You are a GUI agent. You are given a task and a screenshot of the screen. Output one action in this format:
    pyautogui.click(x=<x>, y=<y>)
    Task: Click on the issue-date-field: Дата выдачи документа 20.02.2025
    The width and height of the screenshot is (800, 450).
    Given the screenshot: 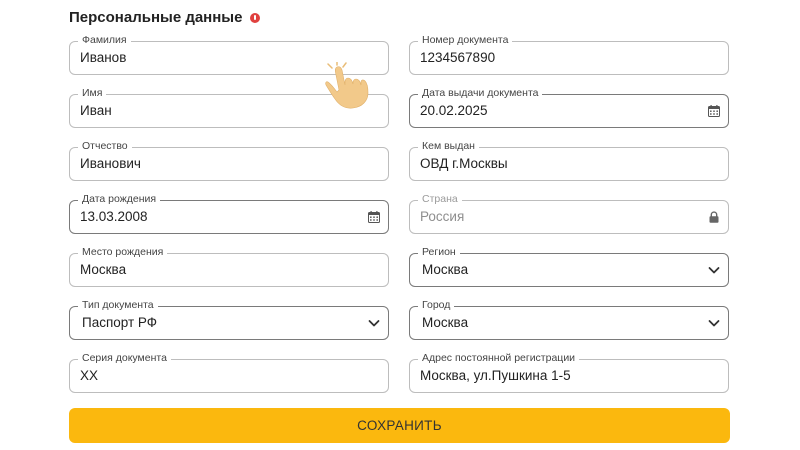 What is the action you would take?
    pyautogui.click(x=569, y=107)
    